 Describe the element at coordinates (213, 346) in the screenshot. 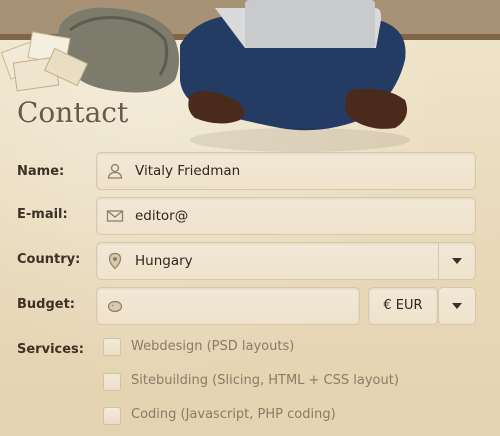

I see `service-option-label: Webdesign (PSD layouts)` at that location.